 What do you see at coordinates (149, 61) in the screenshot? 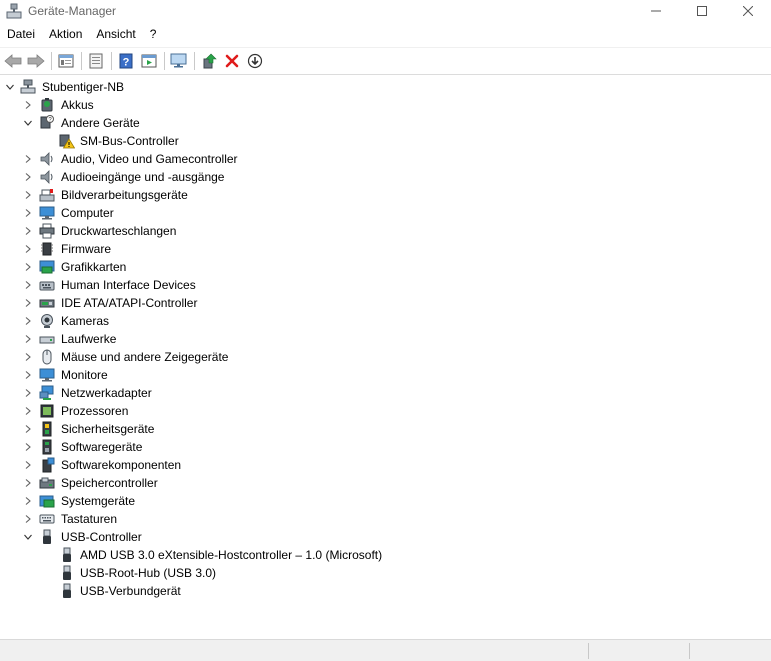
I see `action-view-button` at bounding box center [149, 61].